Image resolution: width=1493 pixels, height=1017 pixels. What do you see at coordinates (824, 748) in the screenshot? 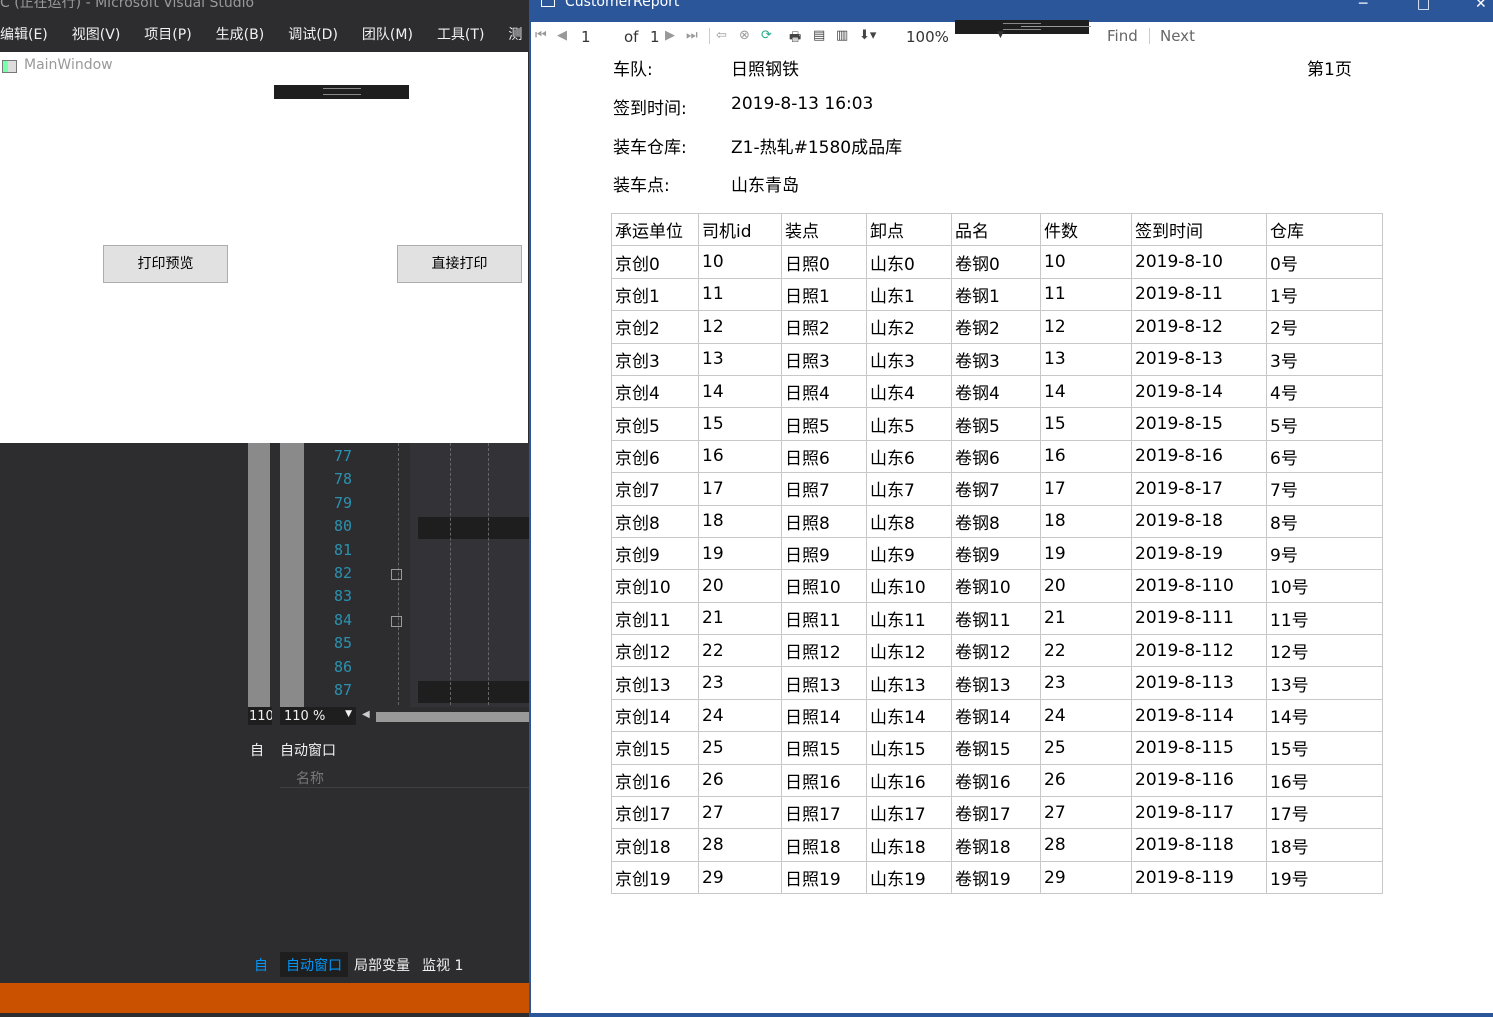
I see `table-cell: 日照15` at bounding box center [824, 748].